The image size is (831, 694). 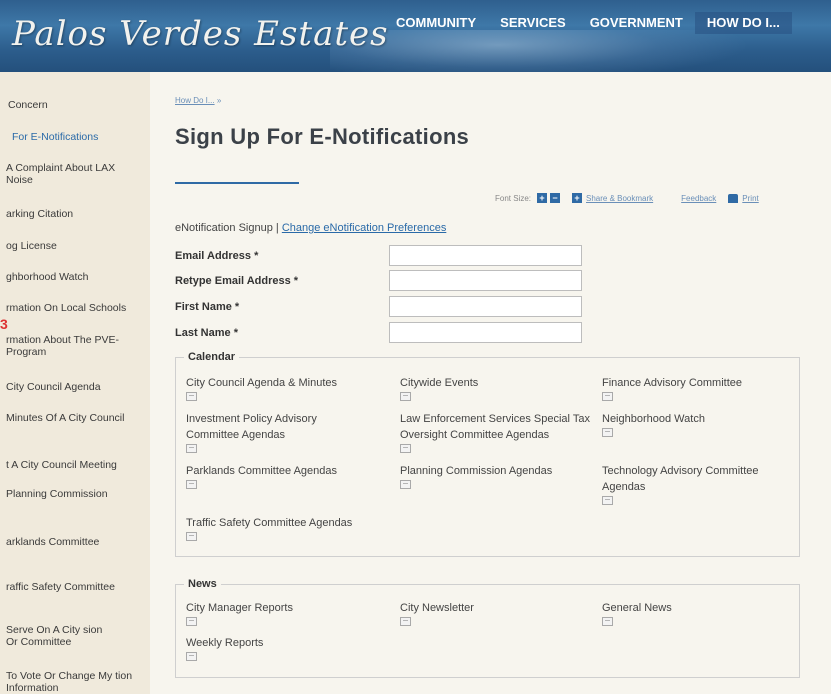 I want to click on retype-email-label: Retype Email Address *, so click(x=237, y=281).